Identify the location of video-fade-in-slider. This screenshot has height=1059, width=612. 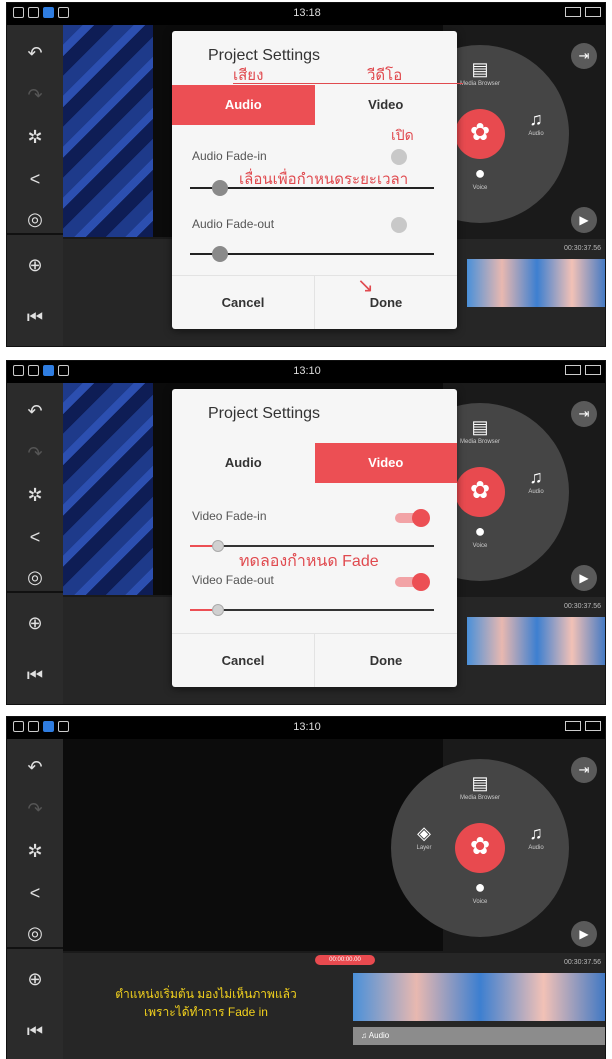
(312, 546).